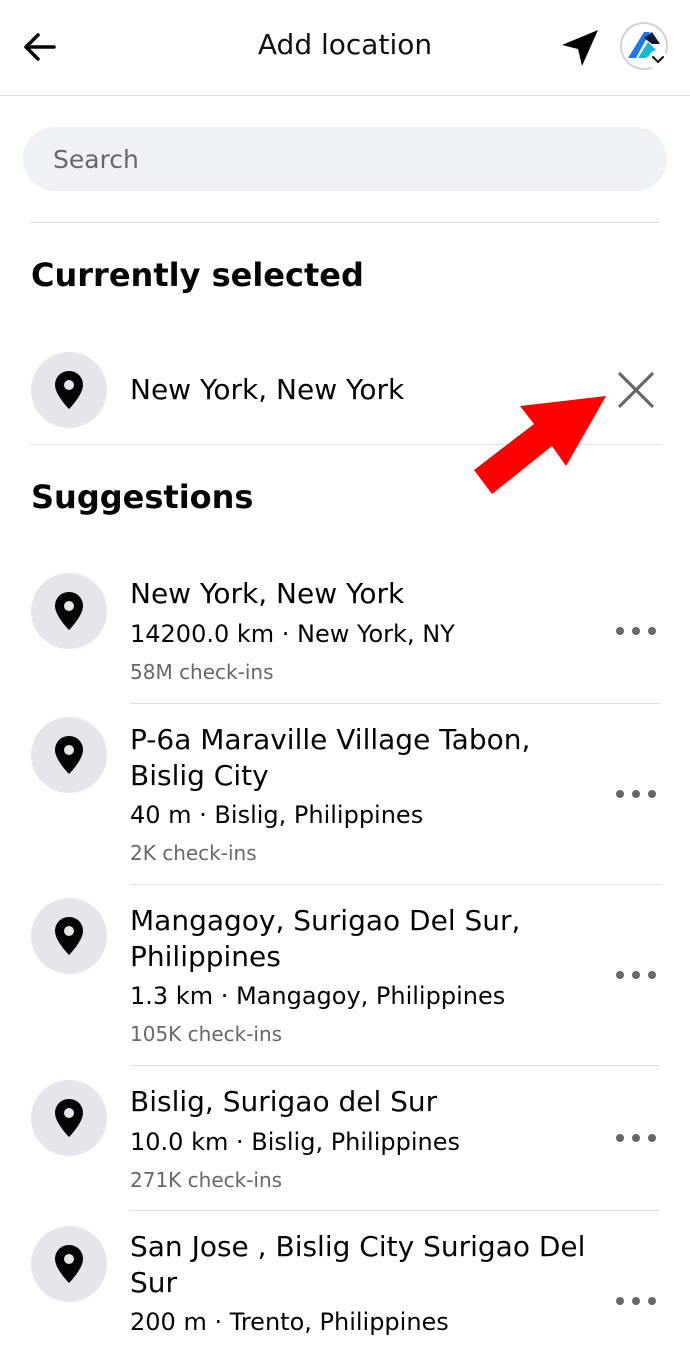 The width and height of the screenshot is (690, 1349). I want to click on suggestion-name: Bislig, Surigao del Sur, so click(360, 1102).